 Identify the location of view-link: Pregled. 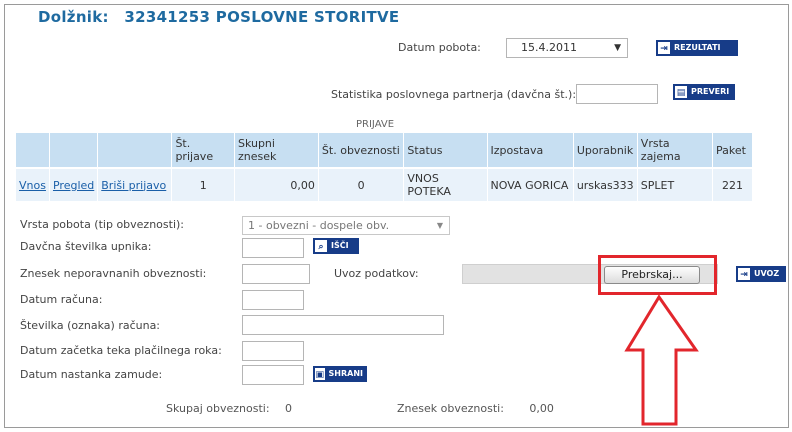
(73, 185).